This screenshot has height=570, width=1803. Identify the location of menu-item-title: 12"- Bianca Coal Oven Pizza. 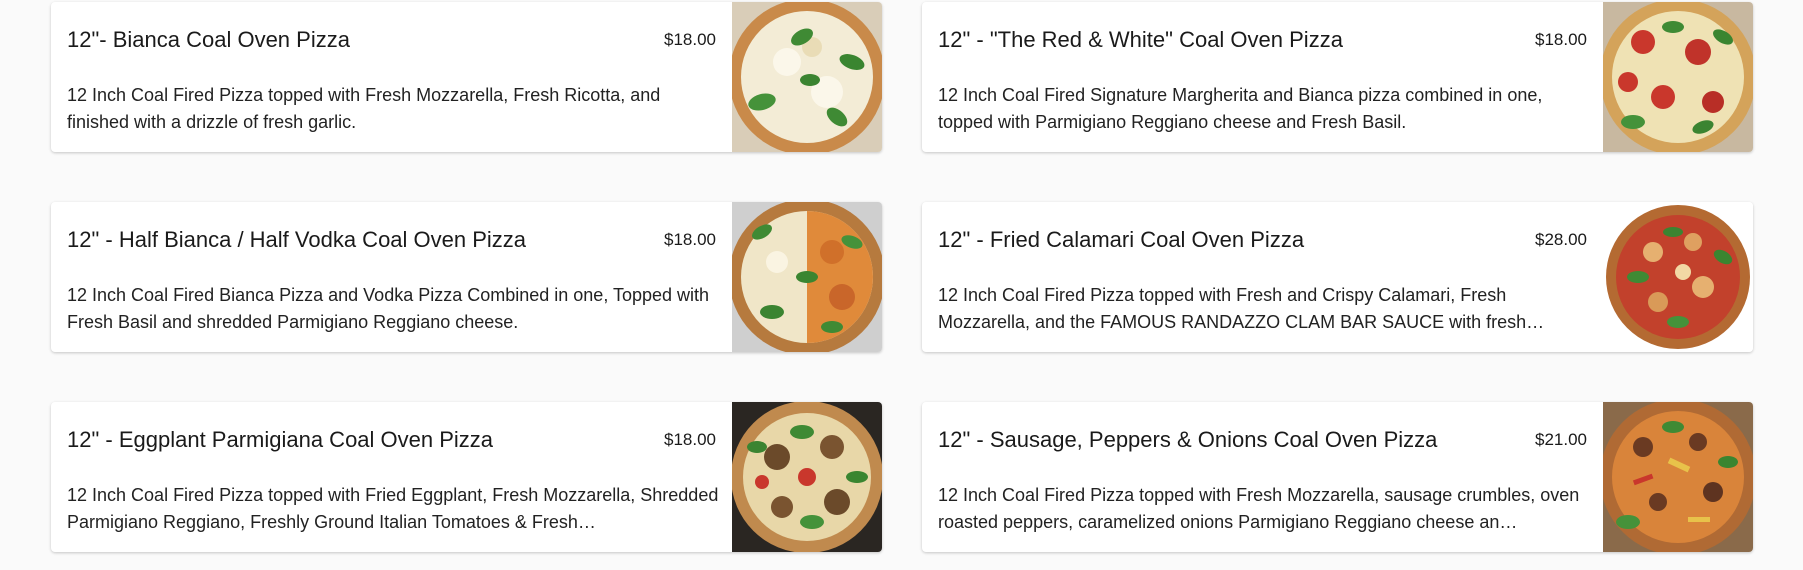
(208, 39).